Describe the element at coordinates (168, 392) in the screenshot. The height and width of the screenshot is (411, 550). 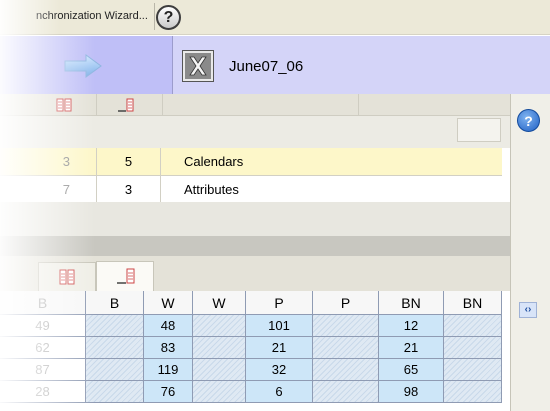
I see `grid-cell-w: 76` at that location.